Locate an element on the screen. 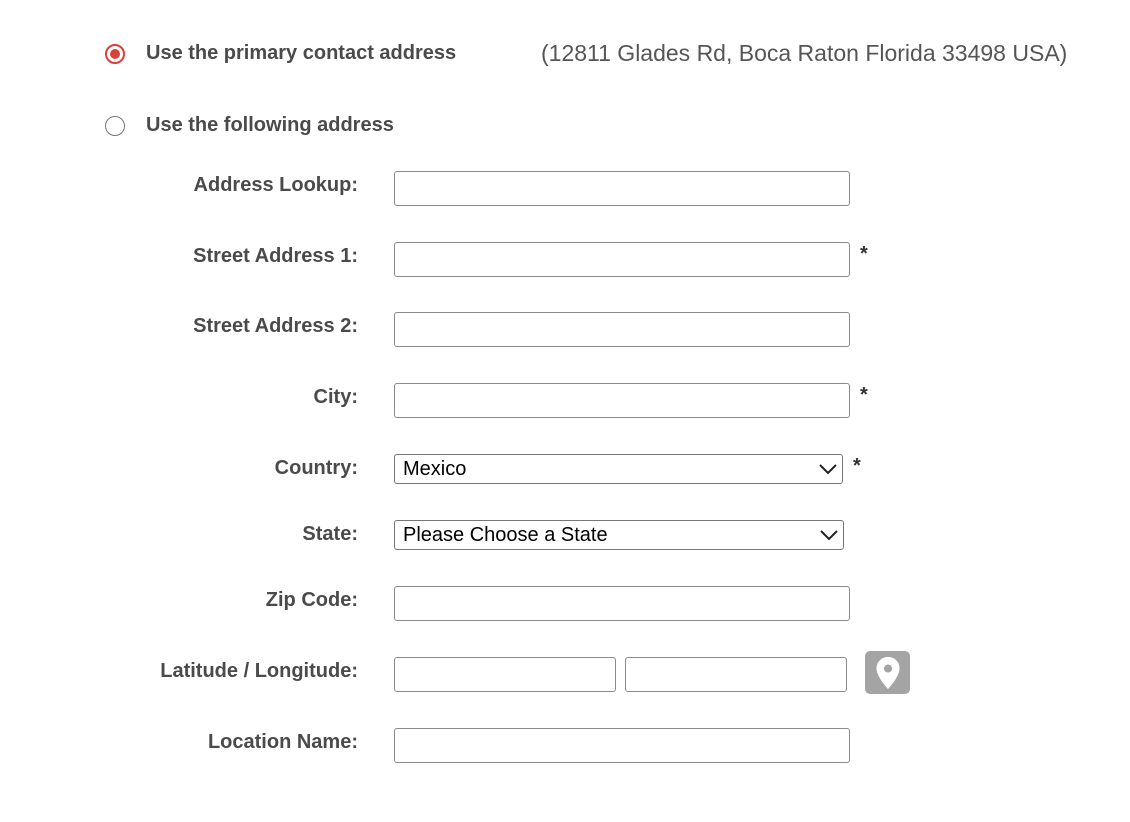 The height and width of the screenshot is (822, 1130). state-select: Please Choose a State is located at coordinates (619, 535).